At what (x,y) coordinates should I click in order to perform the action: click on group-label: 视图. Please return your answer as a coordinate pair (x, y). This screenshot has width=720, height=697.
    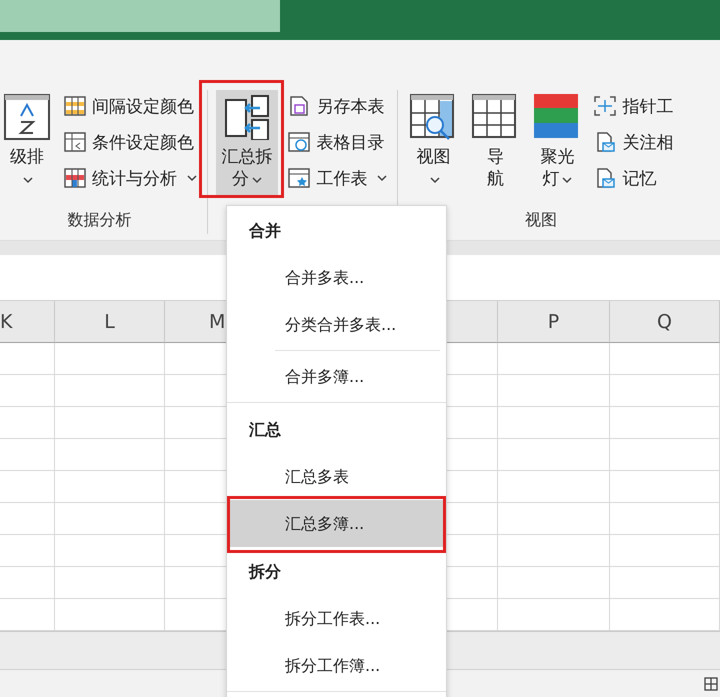
    Looking at the image, I should click on (541, 220).